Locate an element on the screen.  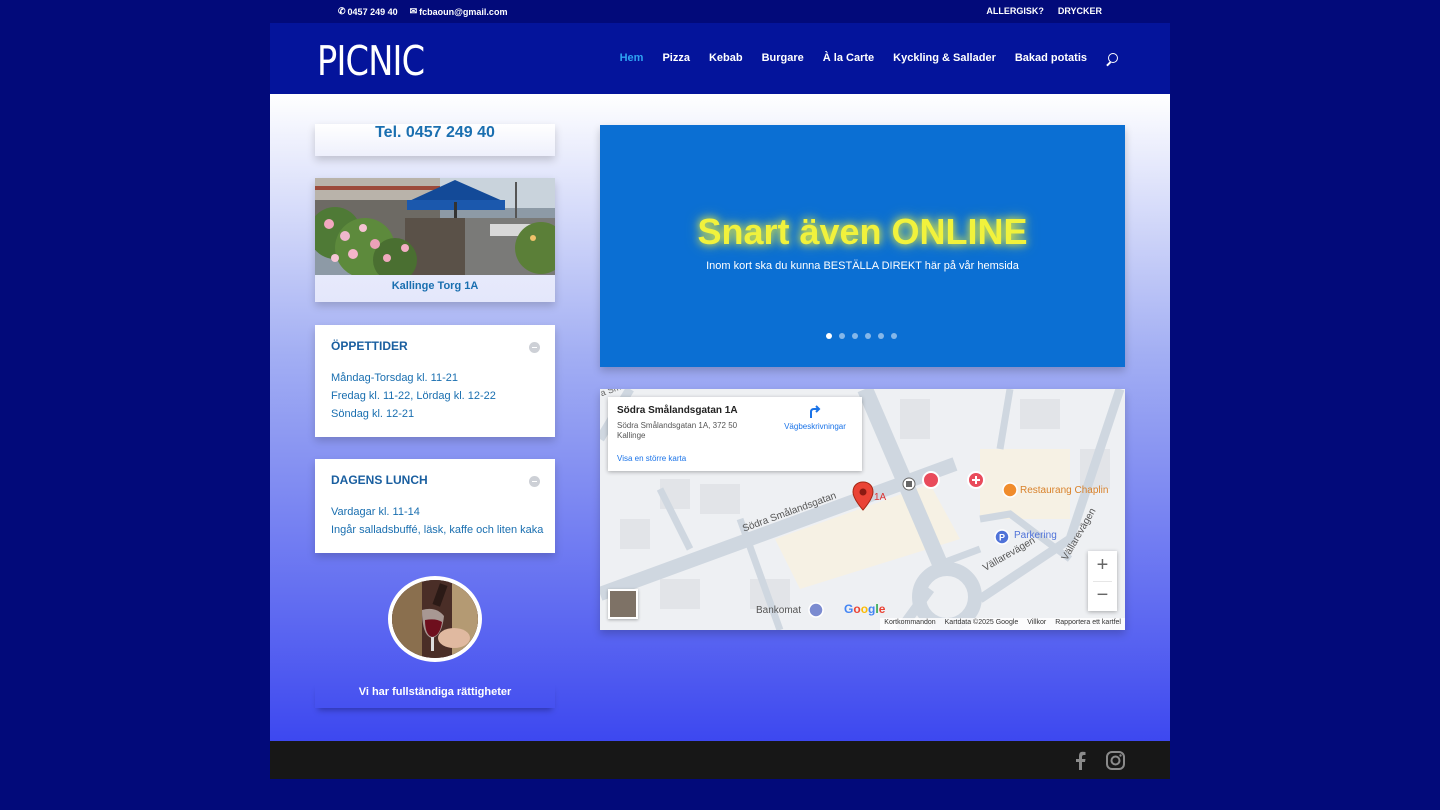
larger-map-link: Visa en större karta is located at coordinates (651, 458).